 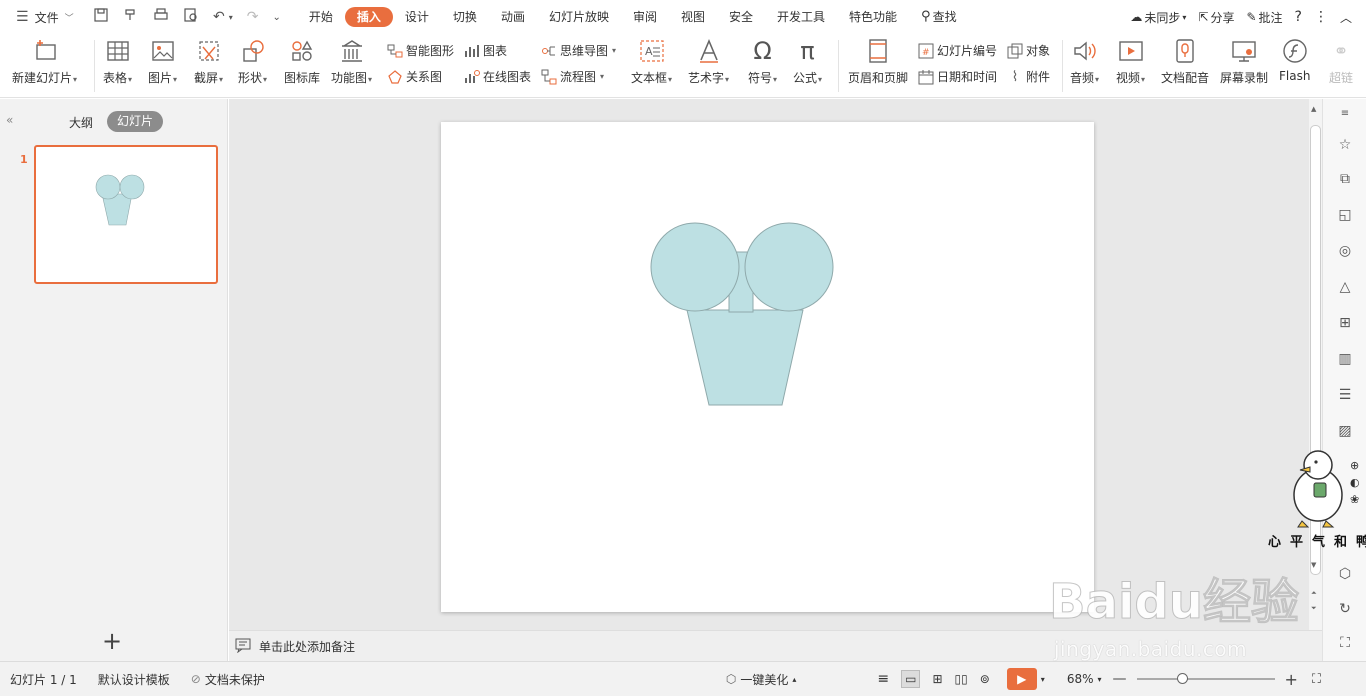 What do you see at coordinates (228, 679) in the screenshot?
I see `document-protection: ⊘ 文档未保护` at bounding box center [228, 679].